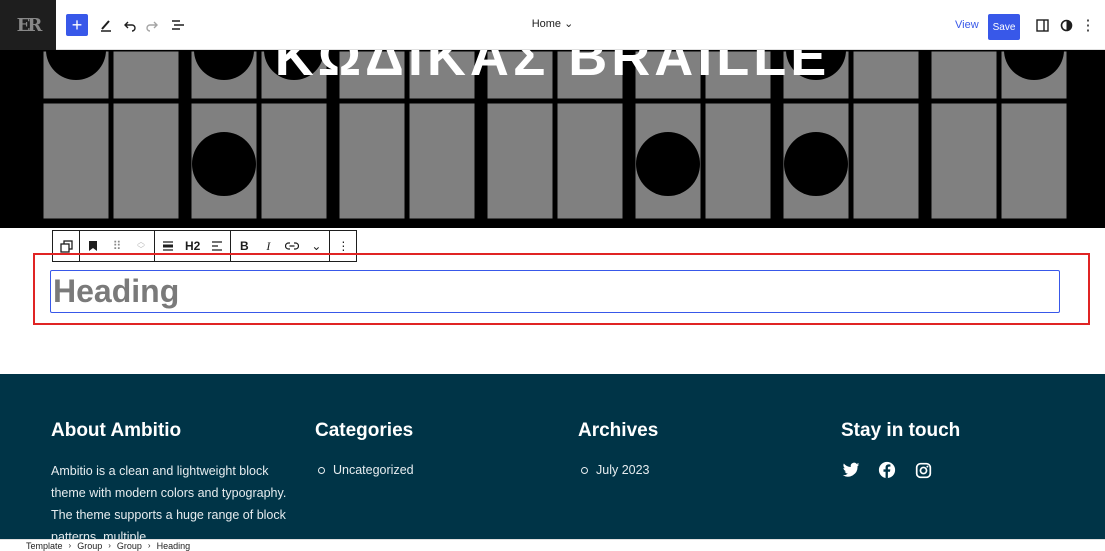 This screenshot has width=1105, height=551. I want to click on text-align-button, so click(217, 246).